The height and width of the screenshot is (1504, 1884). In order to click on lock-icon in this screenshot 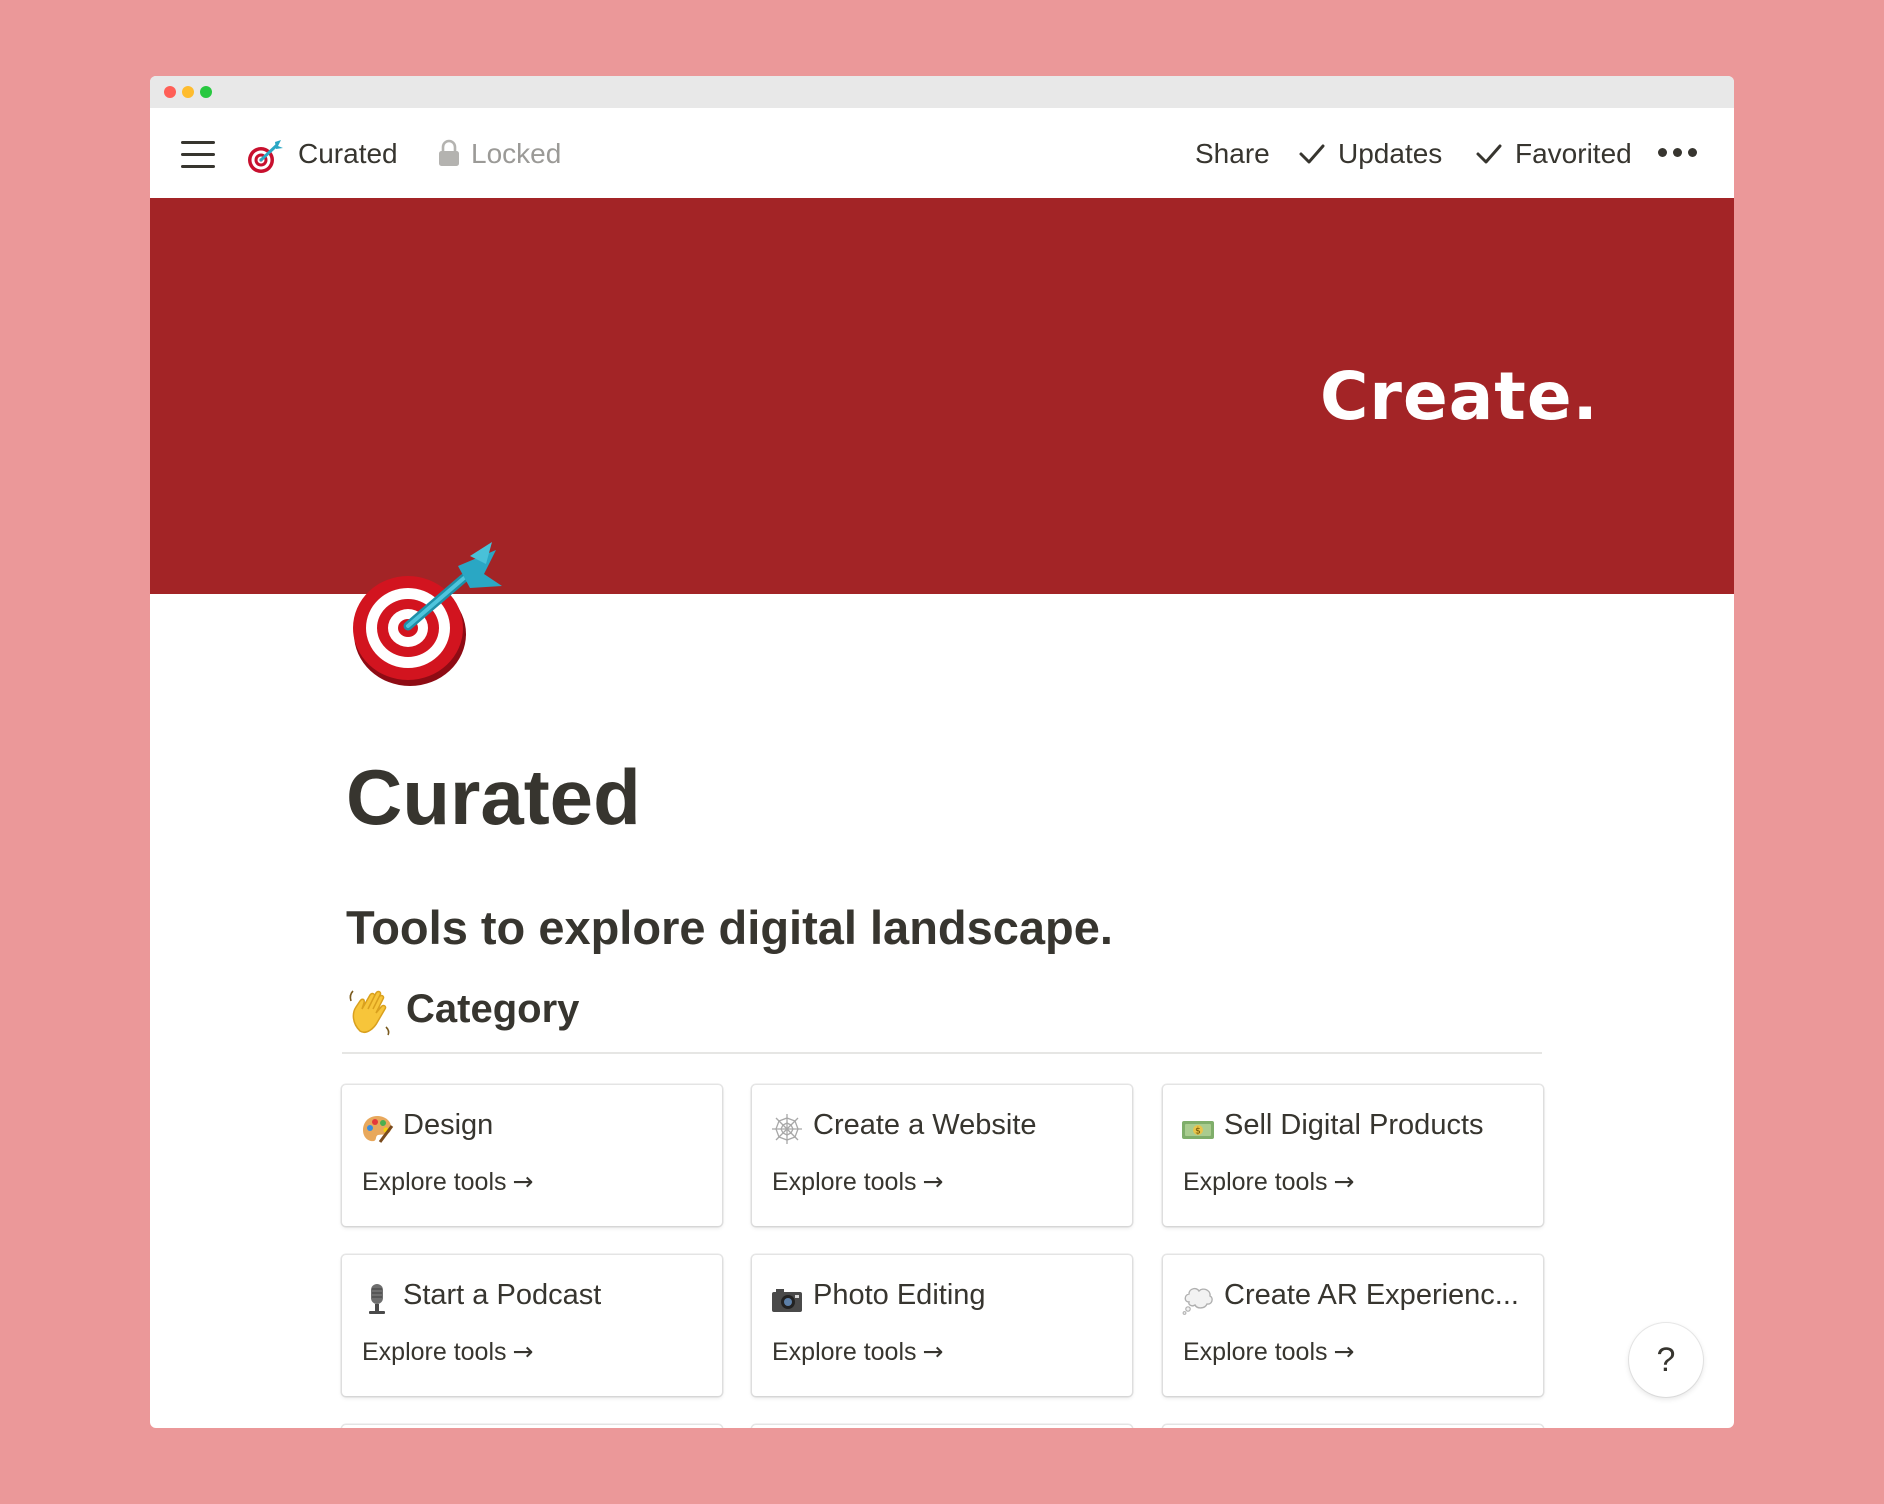, I will do `click(449, 152)`.